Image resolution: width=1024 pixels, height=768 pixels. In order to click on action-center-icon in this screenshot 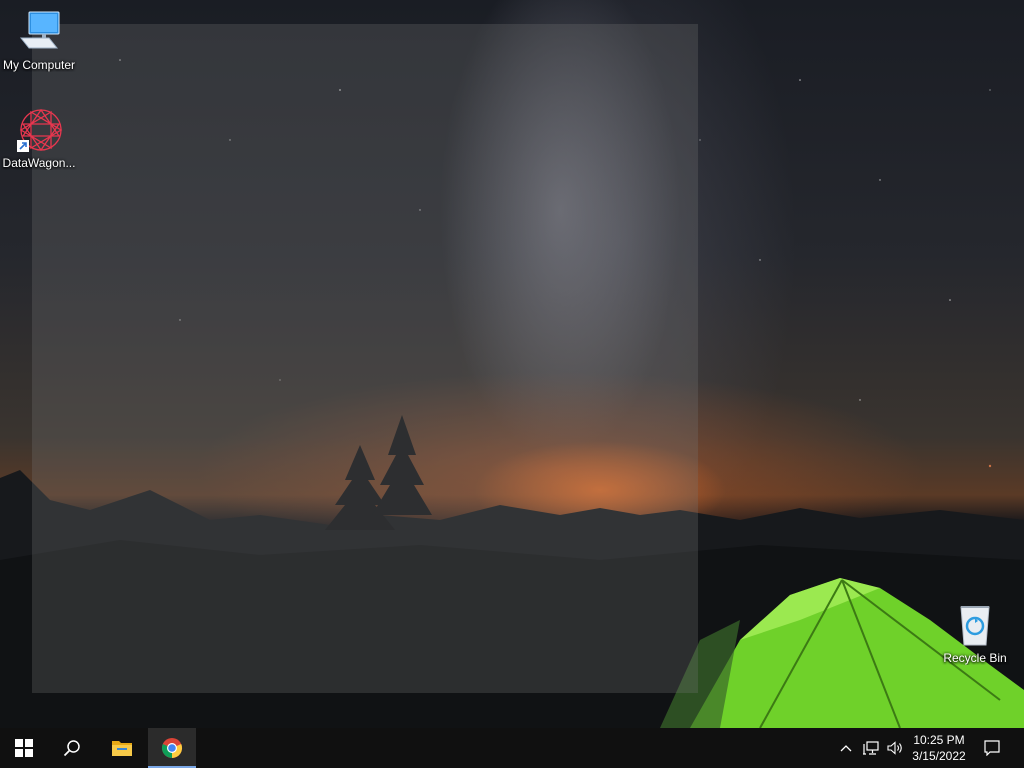, I will do `click(992, 748)`.